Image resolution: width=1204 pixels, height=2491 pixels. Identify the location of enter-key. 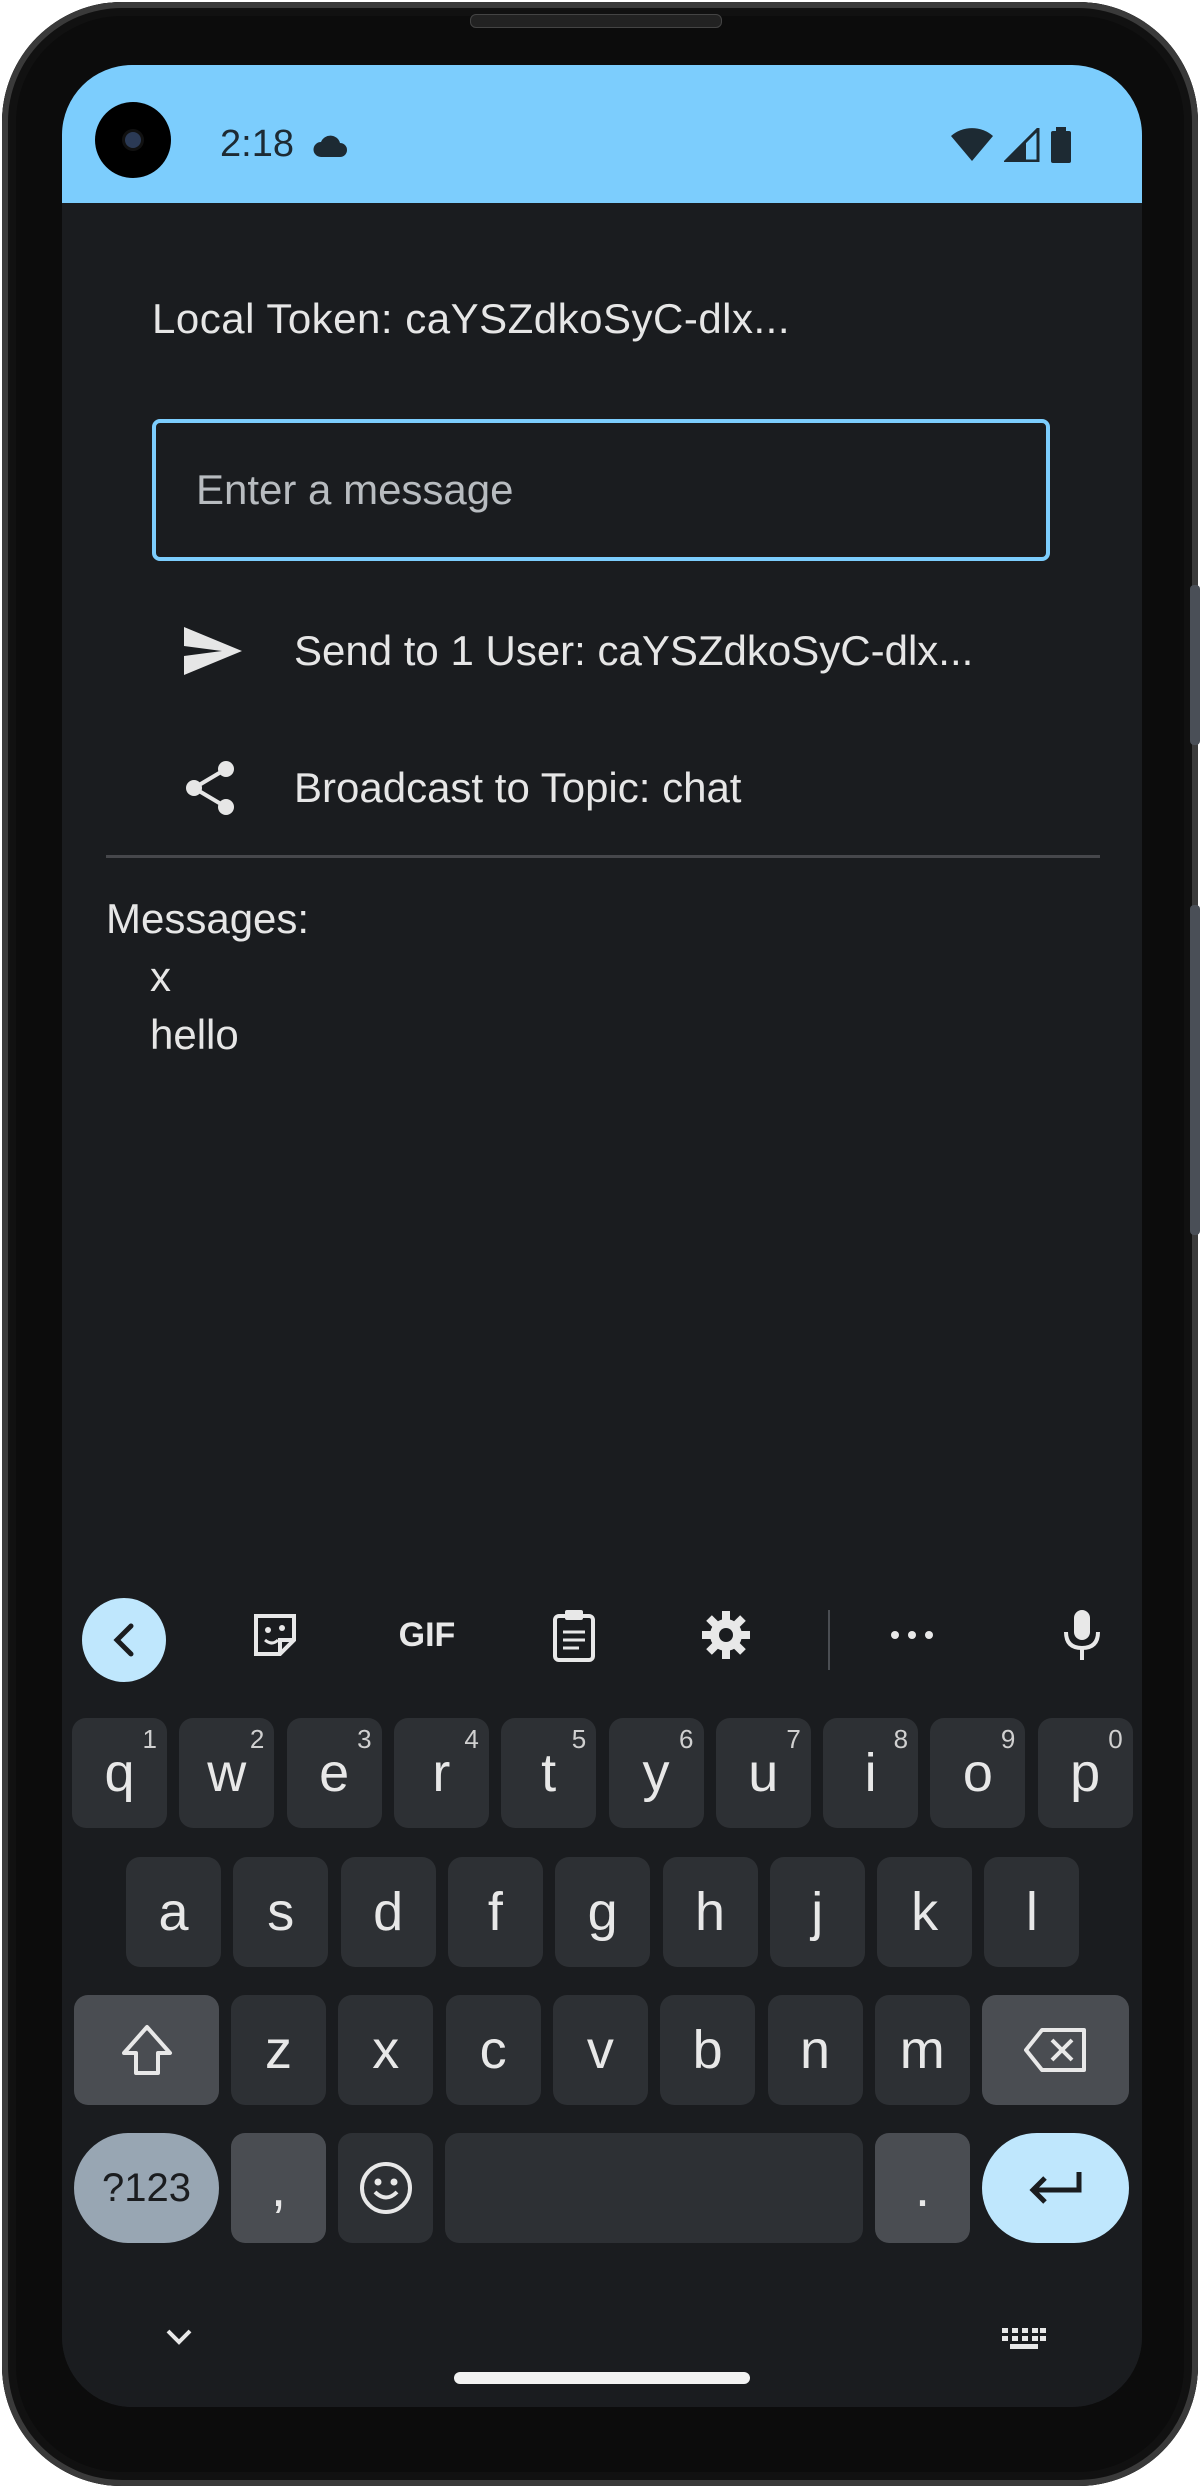
(1055, 2188).